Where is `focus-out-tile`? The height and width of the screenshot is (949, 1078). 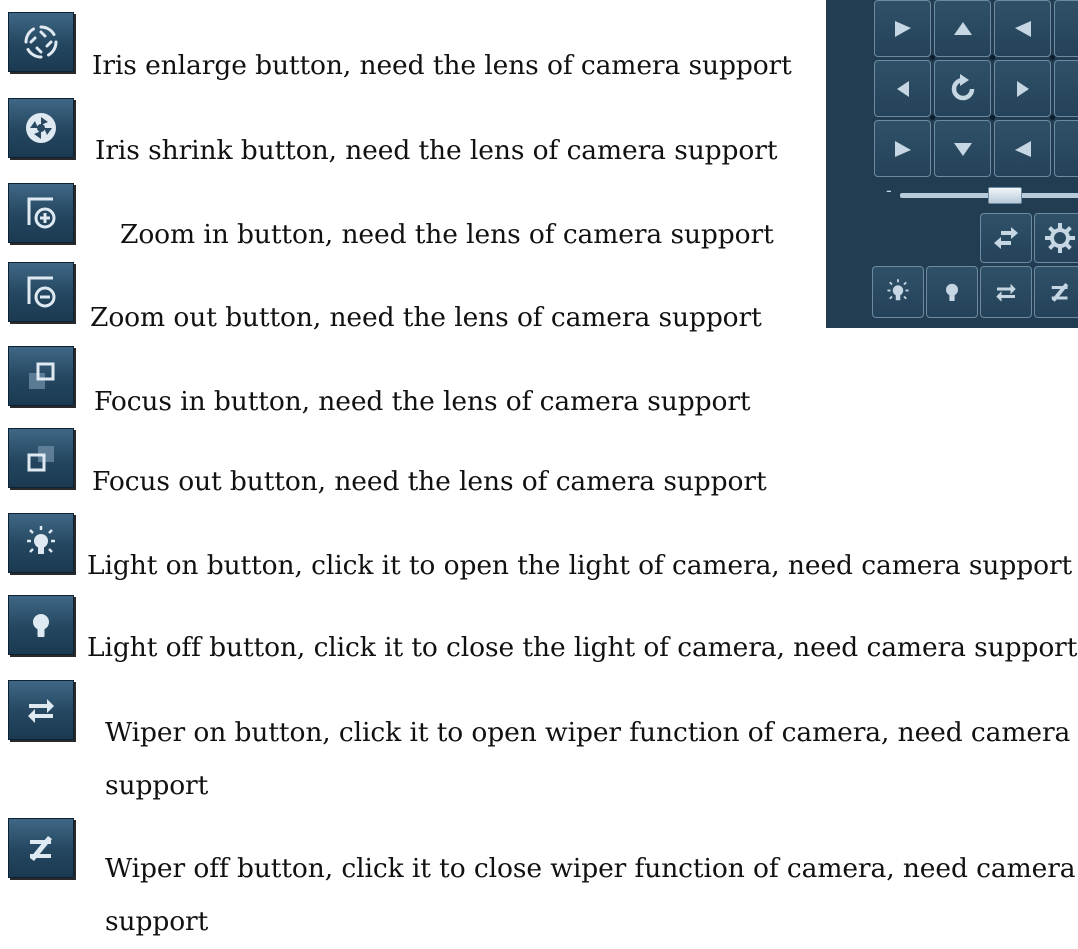 focus-out-tile is located at coordinates (41, 458).